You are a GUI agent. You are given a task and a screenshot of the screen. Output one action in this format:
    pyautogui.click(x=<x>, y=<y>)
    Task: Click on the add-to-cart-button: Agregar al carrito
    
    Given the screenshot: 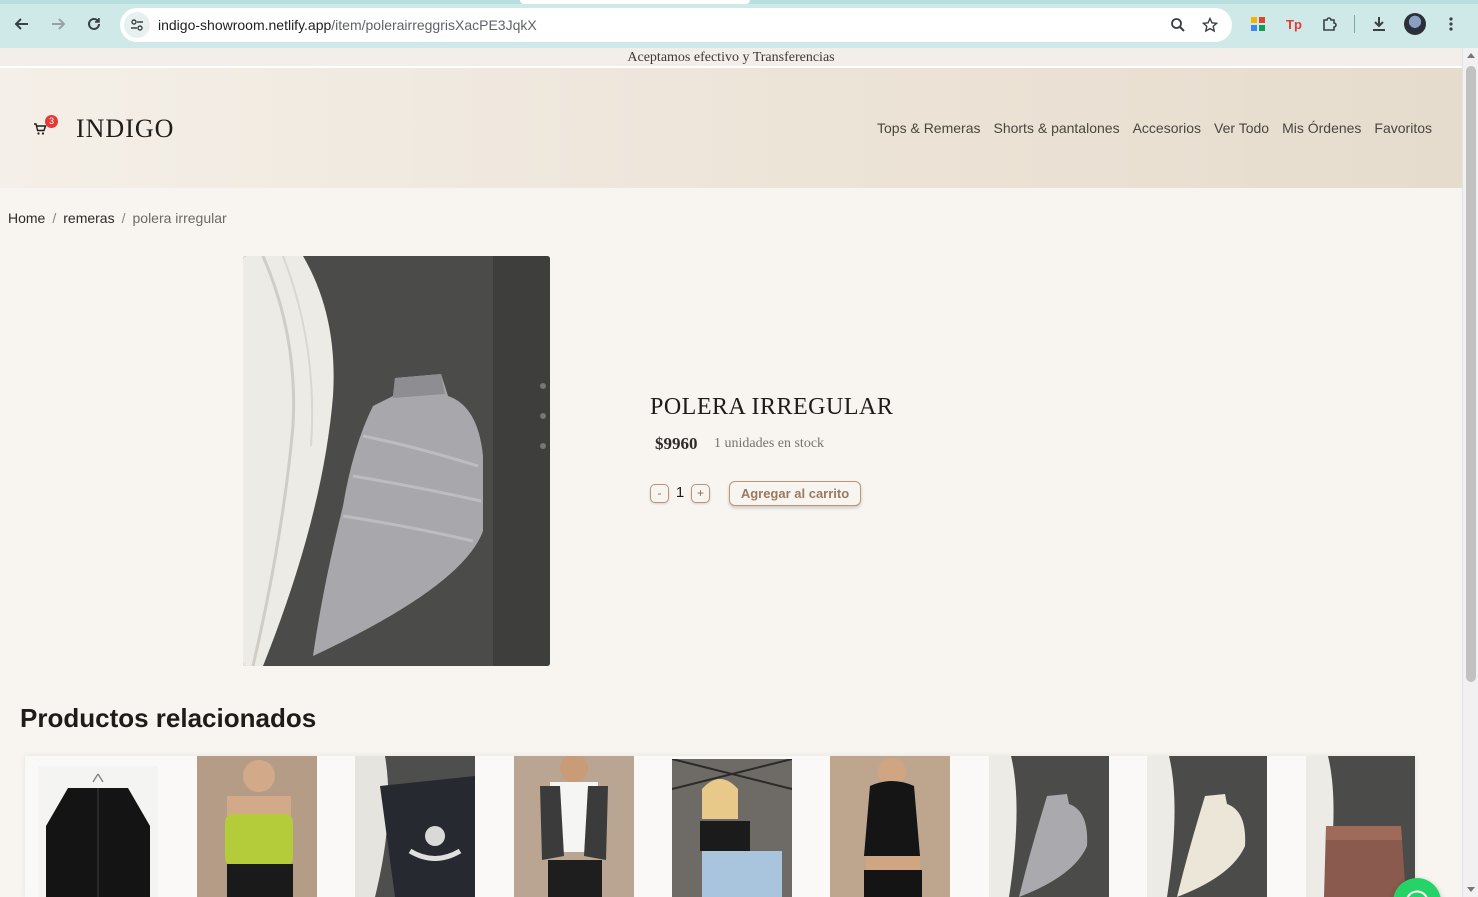 What is the action you would take?
    pyautogui.click(x=795, y=493)
    